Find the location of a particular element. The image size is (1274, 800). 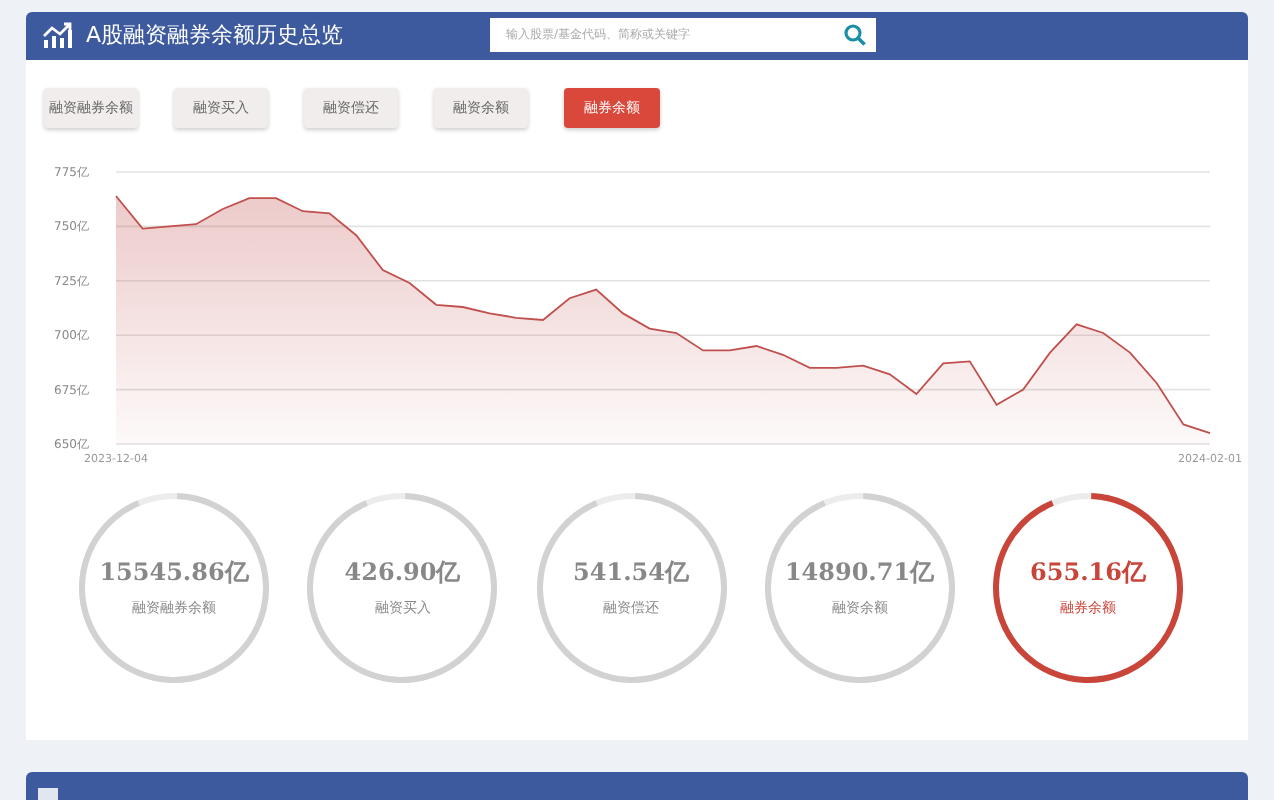

search-icon is located at coordinates (855, 35).